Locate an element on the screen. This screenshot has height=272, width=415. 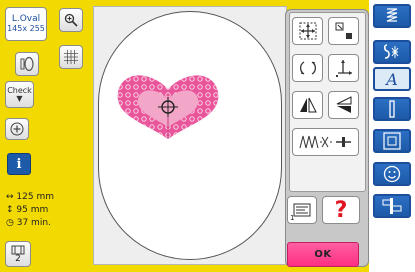
needle-icon is located at coordinates (18, 249).